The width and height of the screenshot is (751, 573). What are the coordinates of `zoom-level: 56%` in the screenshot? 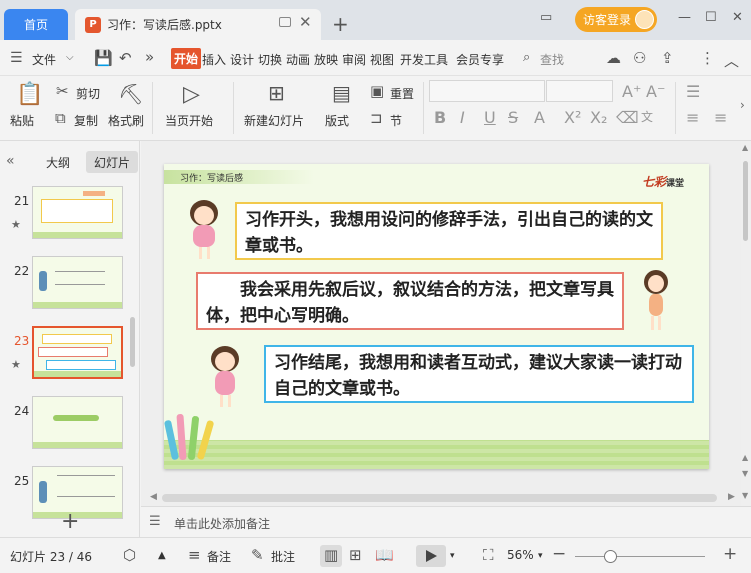 It's located at (520, 555).